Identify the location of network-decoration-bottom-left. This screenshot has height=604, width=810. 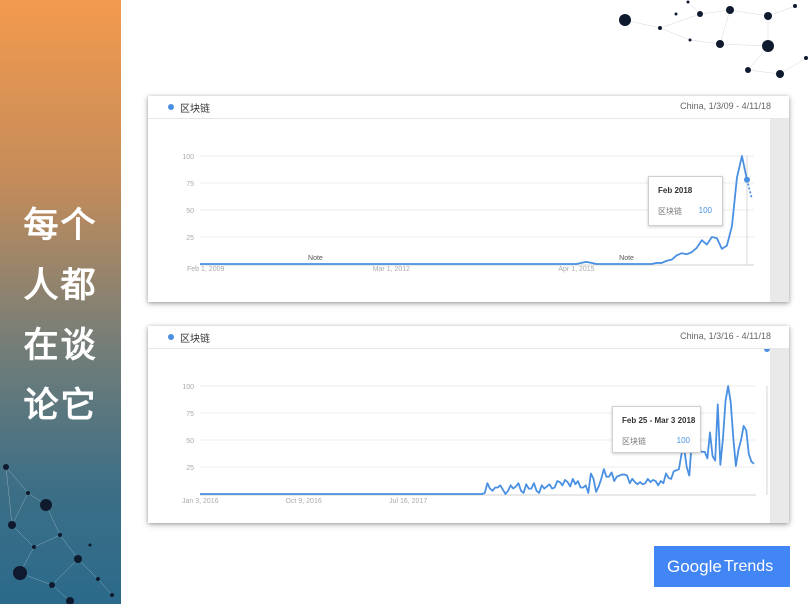
(58, 534).